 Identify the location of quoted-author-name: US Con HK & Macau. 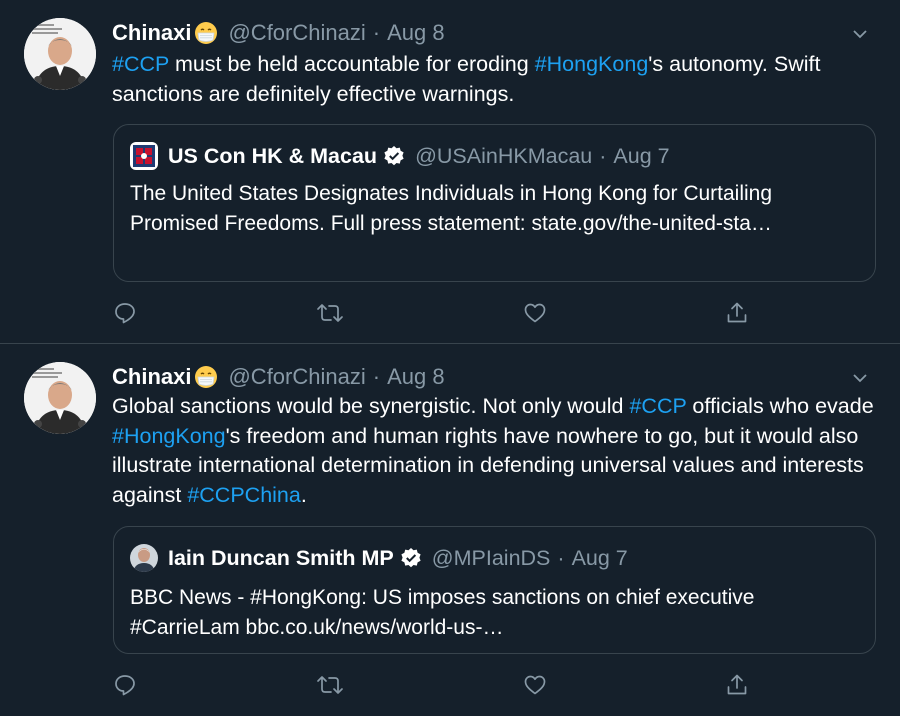
(273, 155).